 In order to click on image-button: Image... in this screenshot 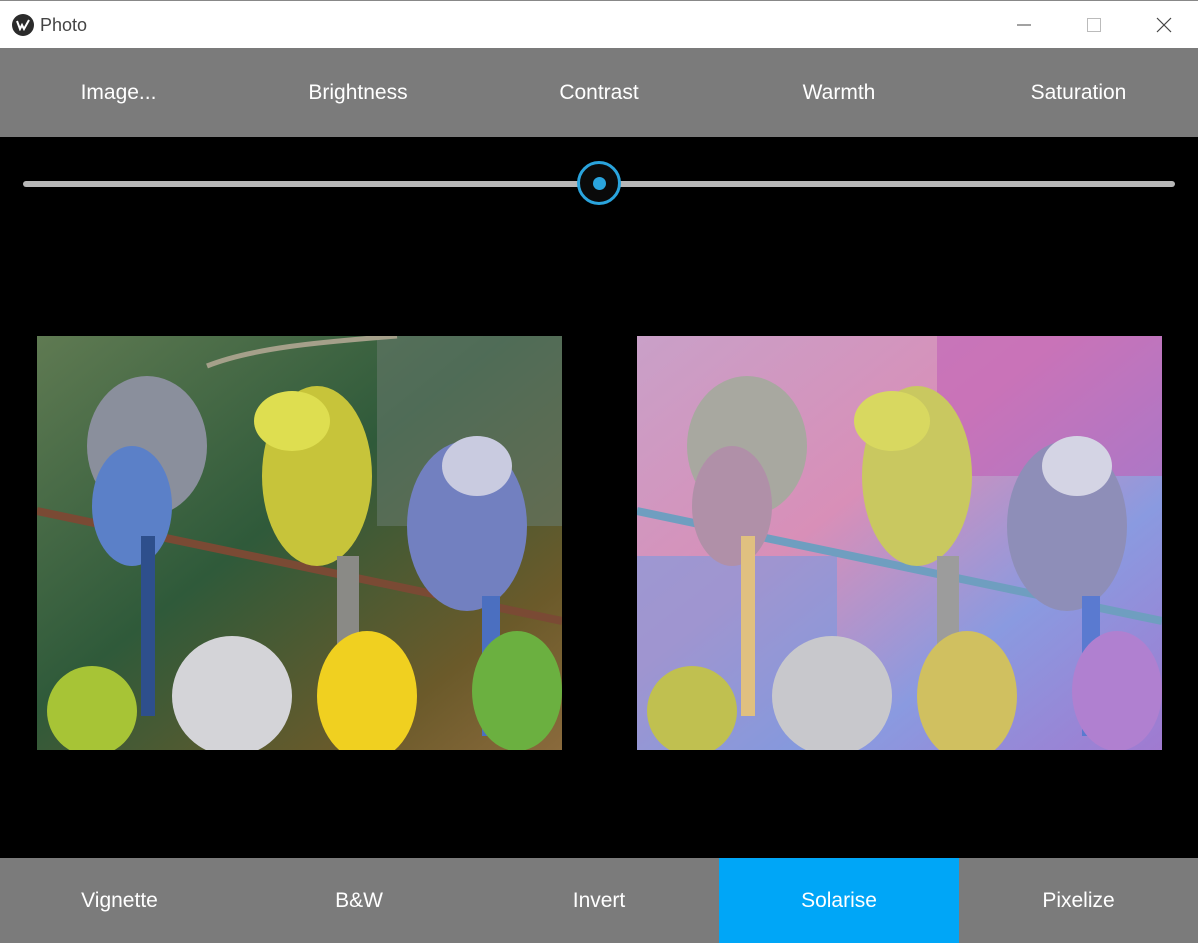, I will do `click(118, 92)`.